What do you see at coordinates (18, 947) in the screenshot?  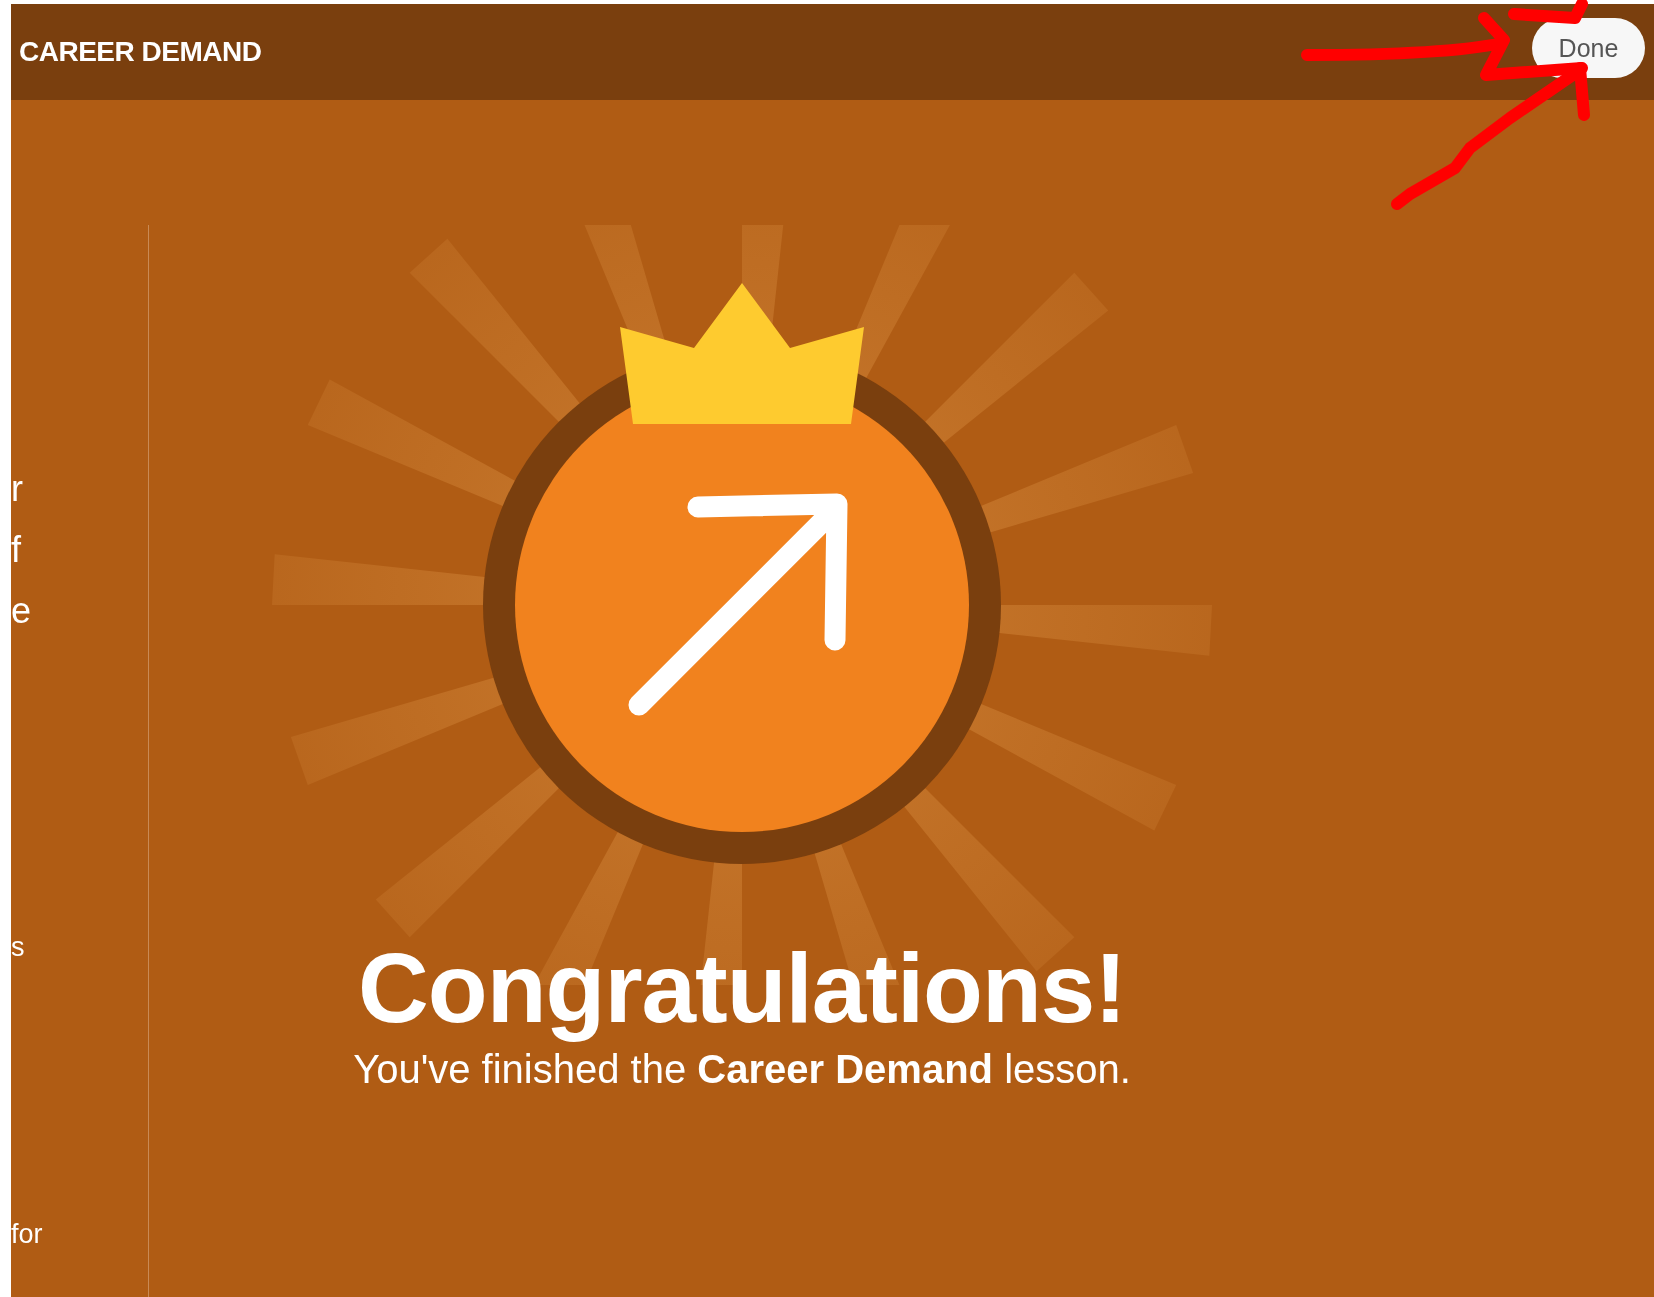 I see `cut-off-text: s` at bounding box center [18, 947].